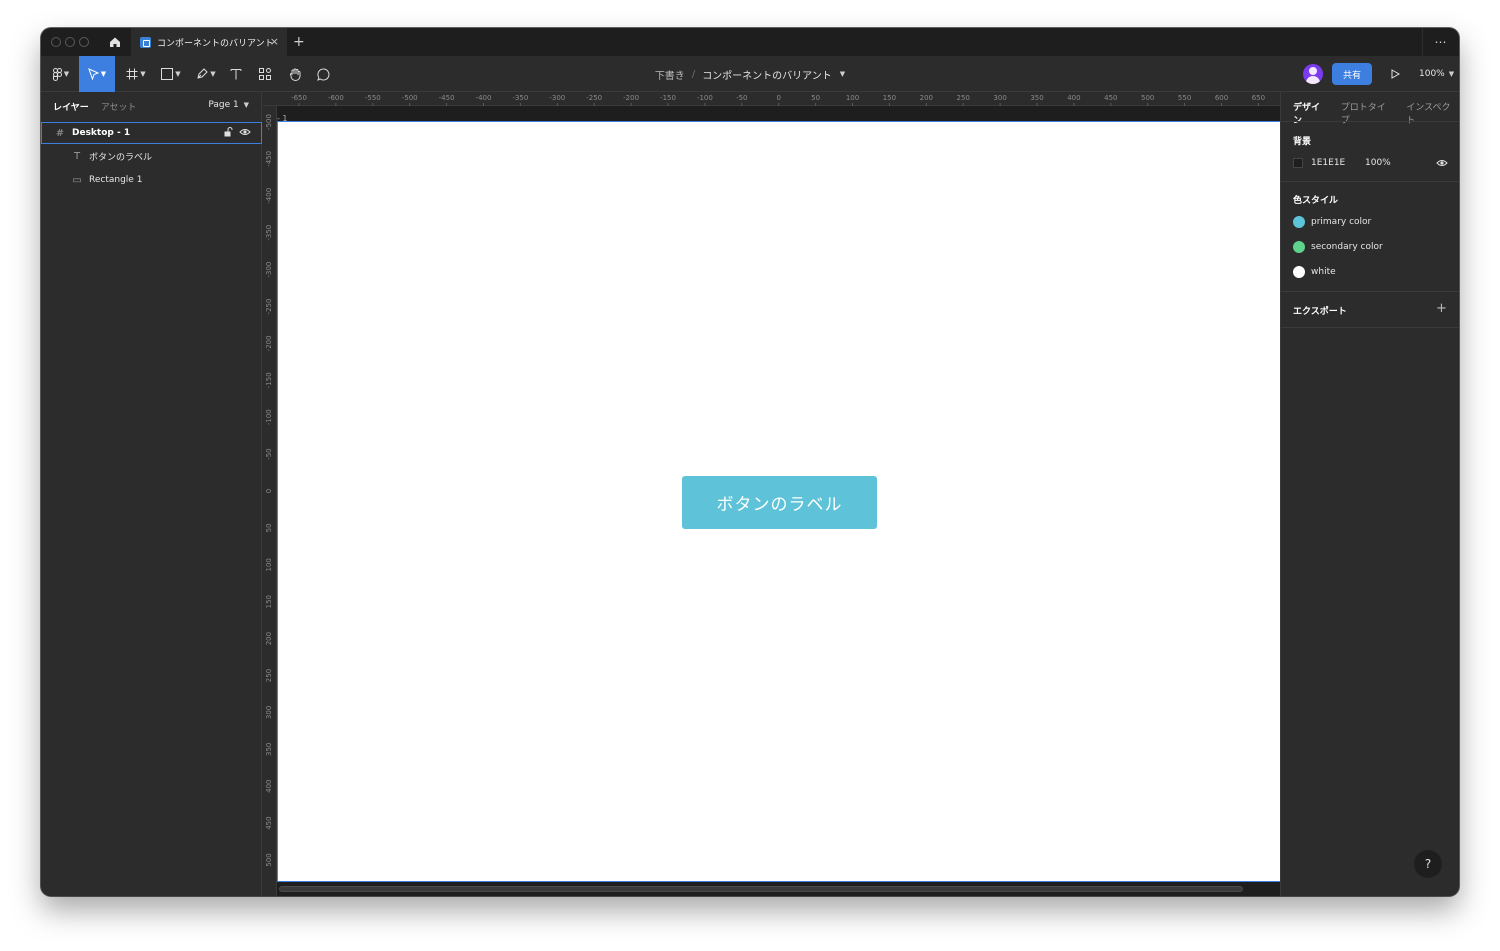 This screenshot has height=951, width=1500. I want to click on tab-prototype: プロトタイプ, so click(1368, 113).